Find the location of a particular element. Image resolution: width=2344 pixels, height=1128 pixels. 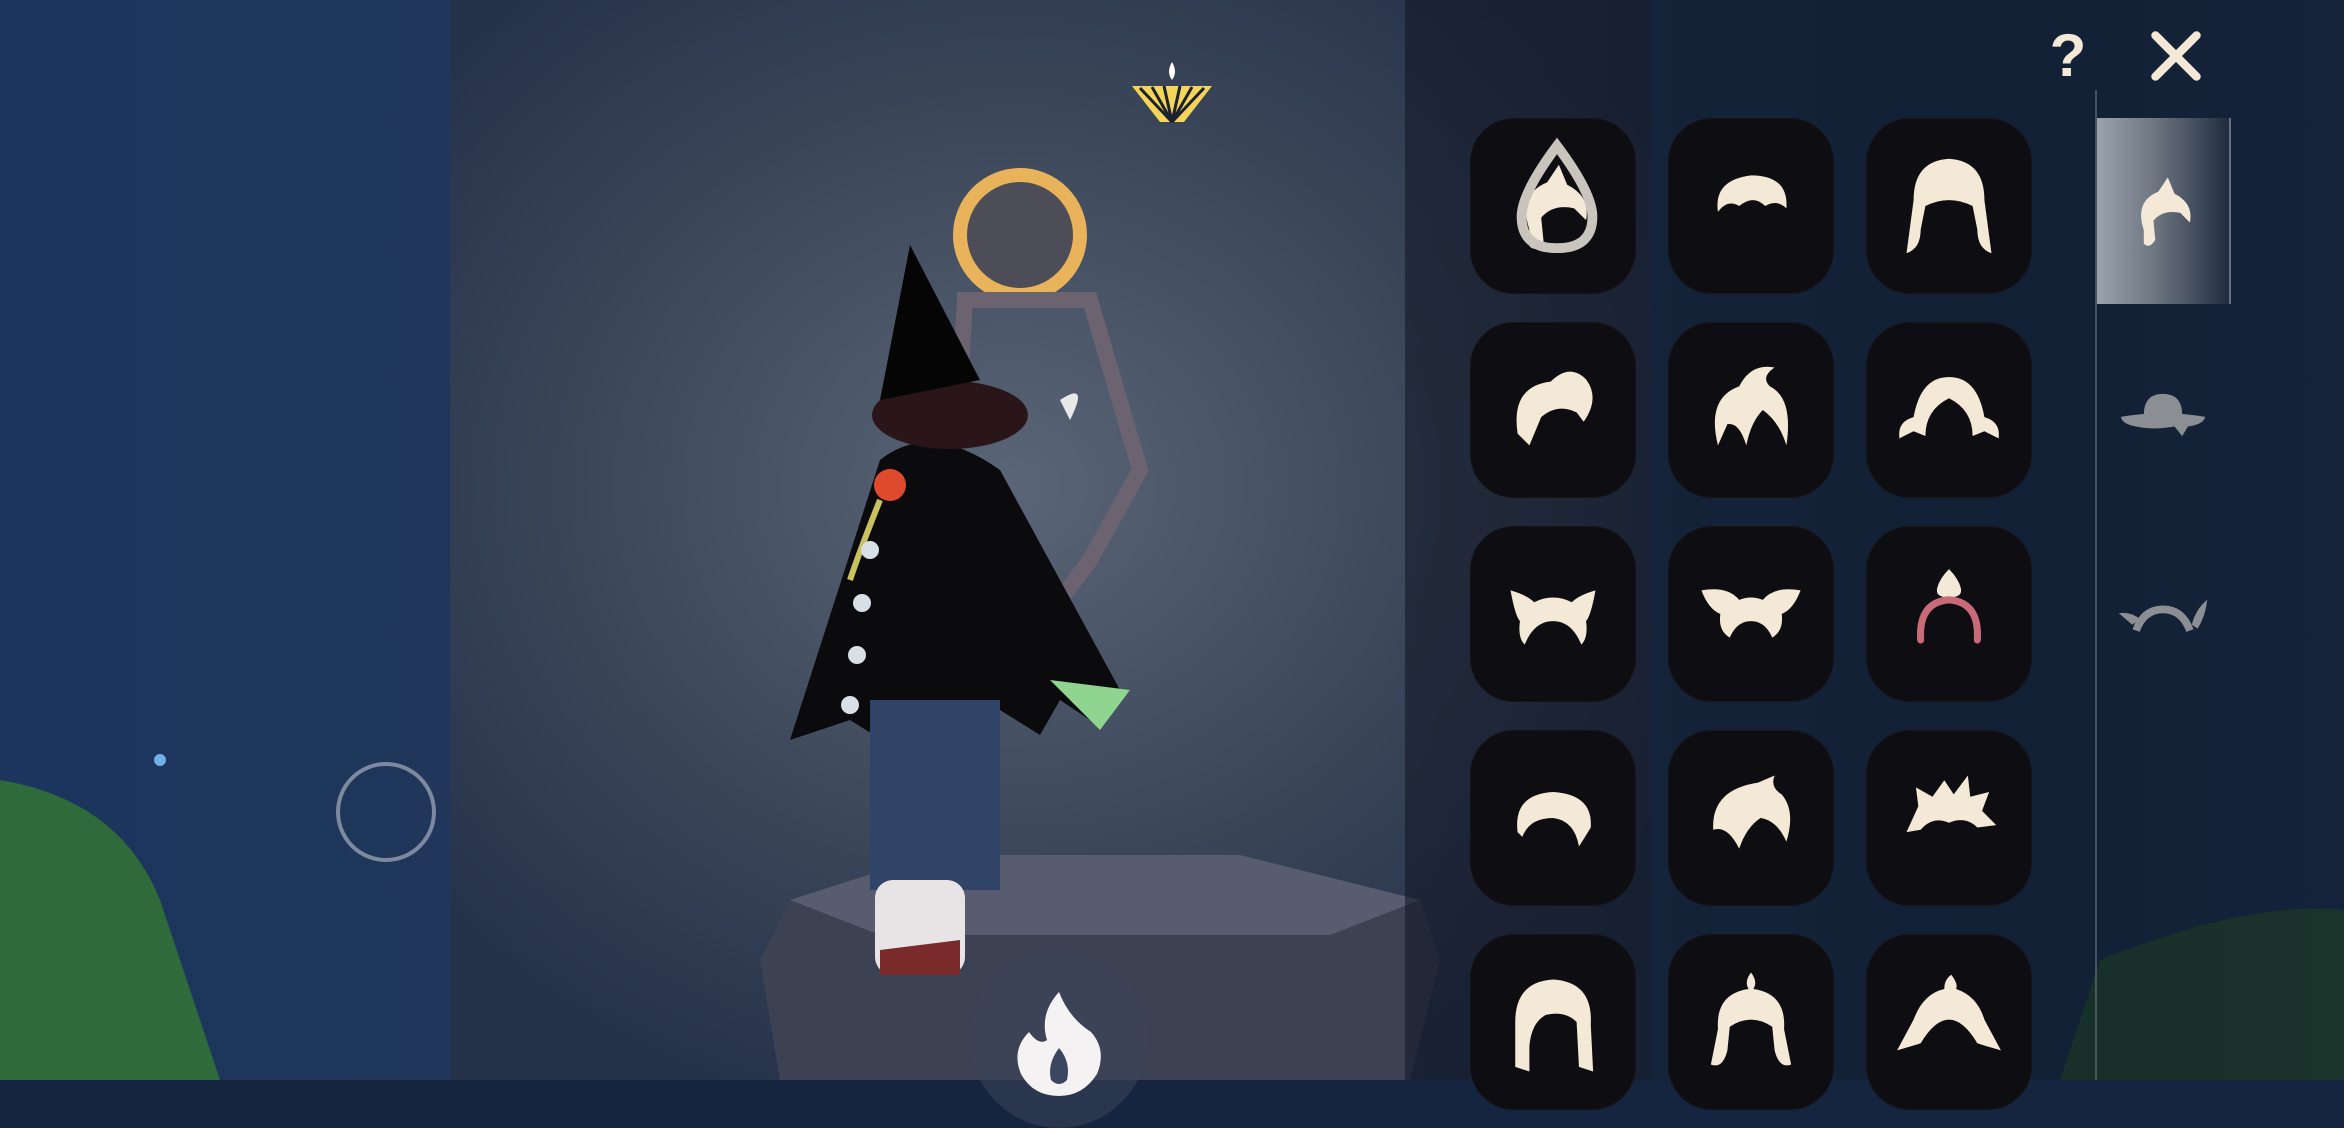

hair-option-bob is located at coordinates (1553, 818).